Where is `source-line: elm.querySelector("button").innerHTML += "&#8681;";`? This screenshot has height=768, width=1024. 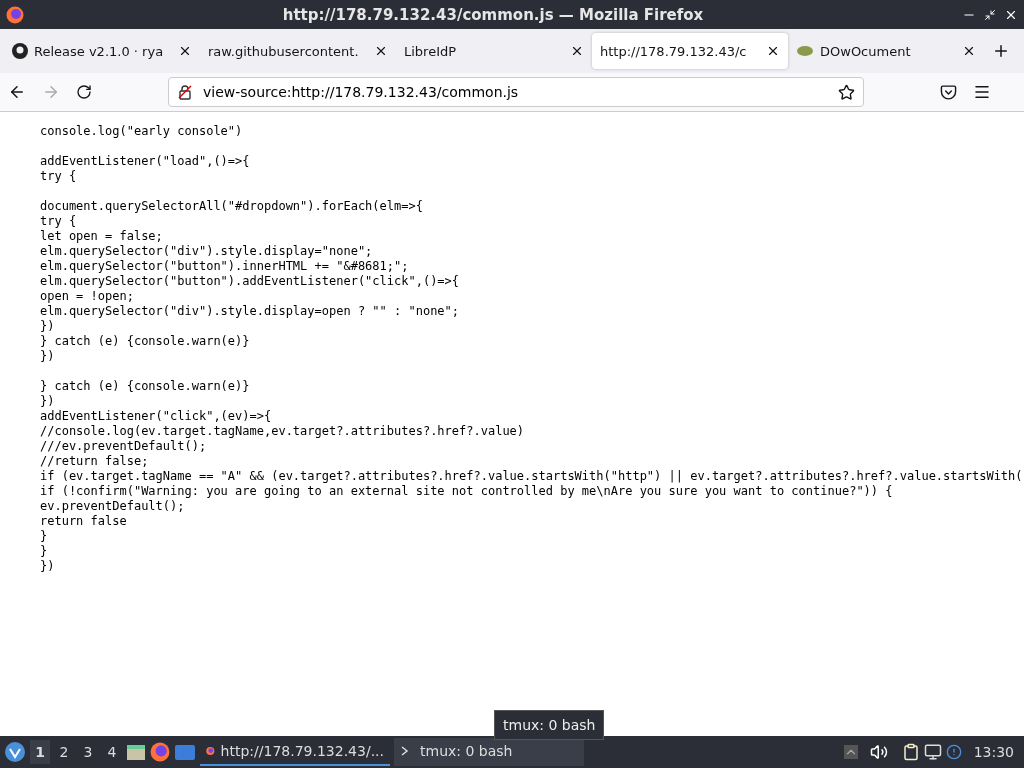 source-line: elm.querySelector("button").innerHTML += "&#8681;"; is located at coordinates (225, 266).